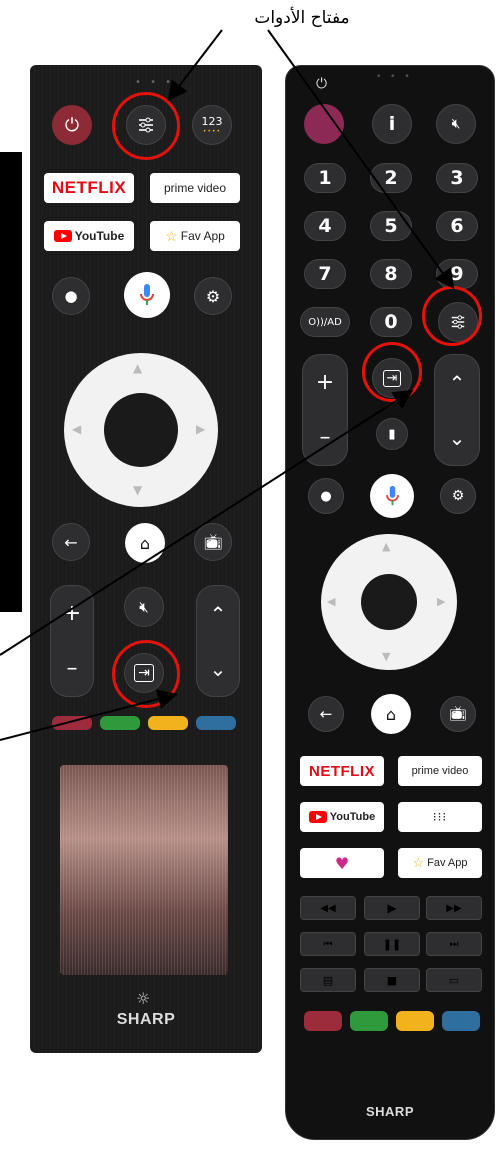  I want to click on caption-arrow-left, so click(195, 65).